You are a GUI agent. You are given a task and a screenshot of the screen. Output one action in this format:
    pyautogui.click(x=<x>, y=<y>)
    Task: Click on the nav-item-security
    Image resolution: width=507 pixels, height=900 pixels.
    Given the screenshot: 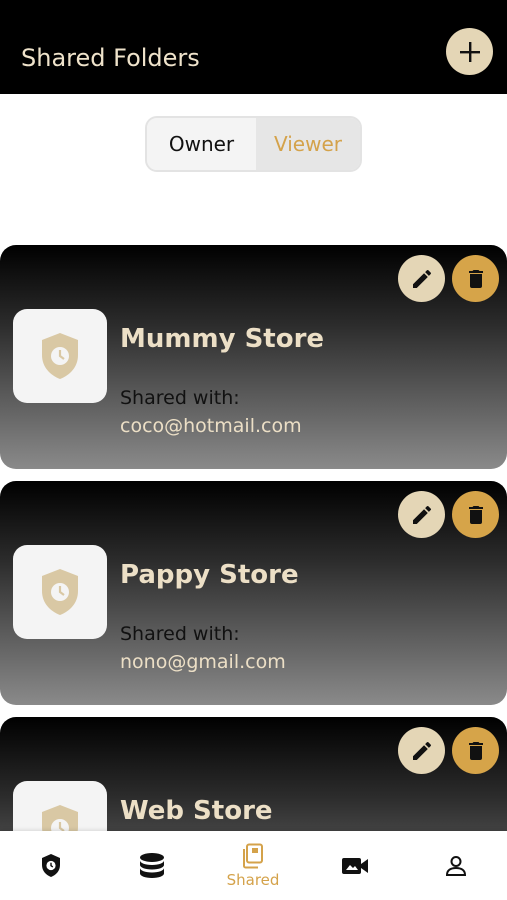 What is the action you would take?
    pyautogui.click(x=51, y=865)
    